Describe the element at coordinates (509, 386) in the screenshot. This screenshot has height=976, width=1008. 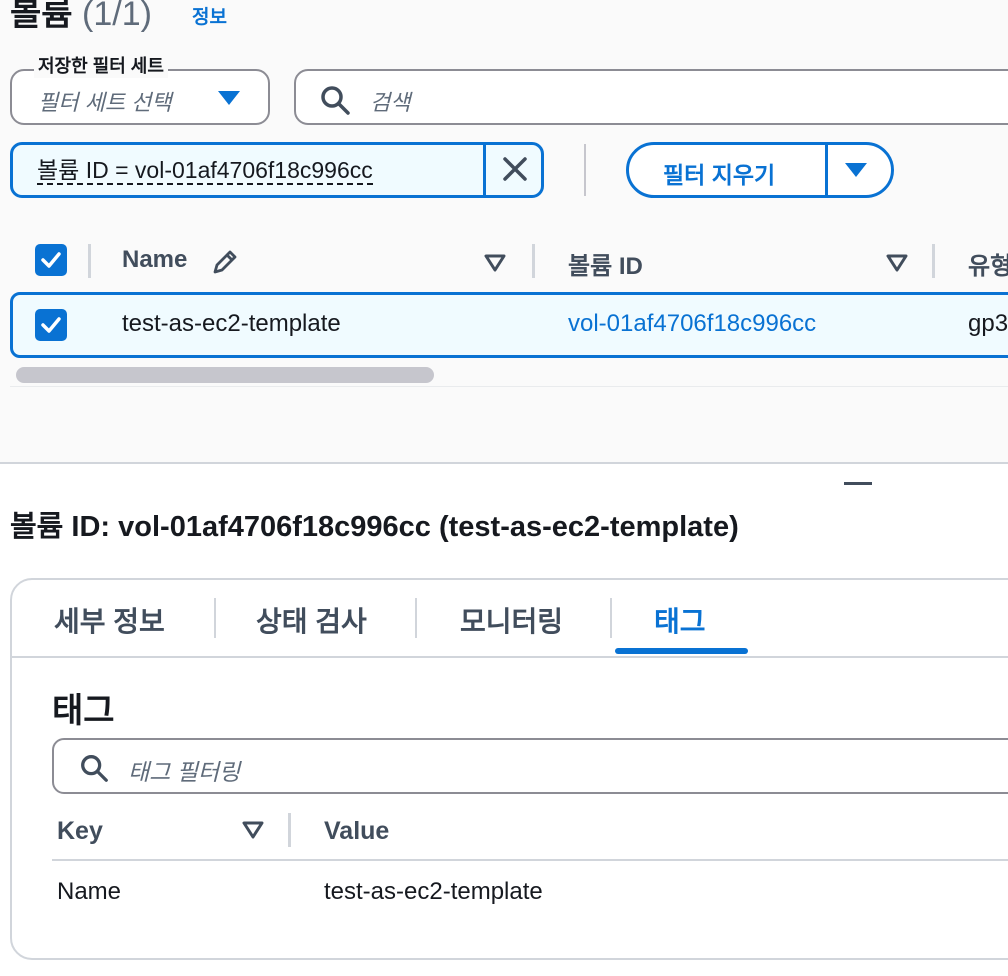
I see `scrollbar-track` at that location.